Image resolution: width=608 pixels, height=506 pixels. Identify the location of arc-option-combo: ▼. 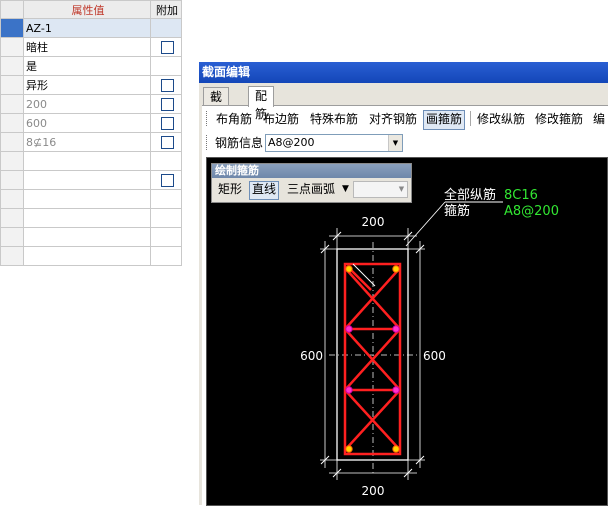
(380, 189).